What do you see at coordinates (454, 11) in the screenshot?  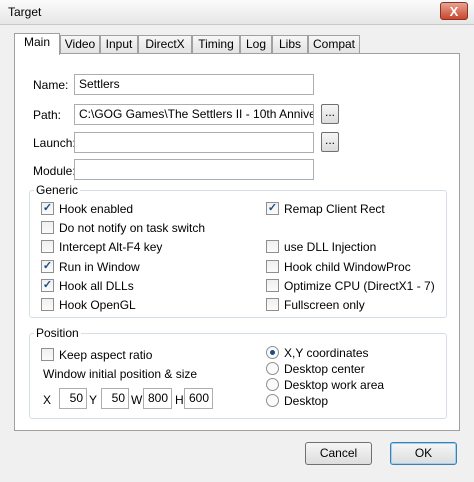 I see `close-button: X` at bounding box center [454, 11].